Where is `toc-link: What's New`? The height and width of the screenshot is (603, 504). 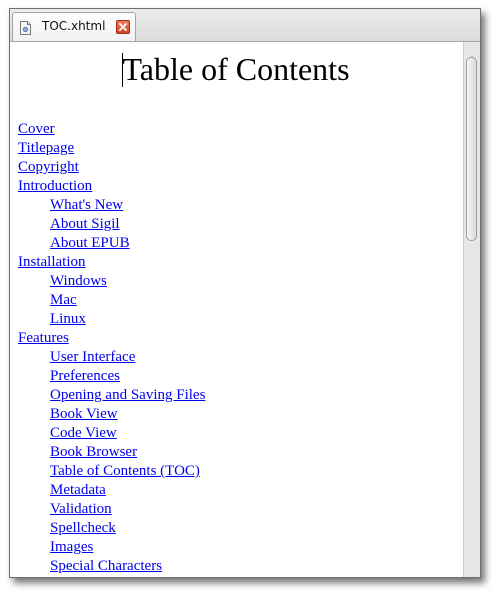 toc-link: What's New is located at coordinates (111, 205).